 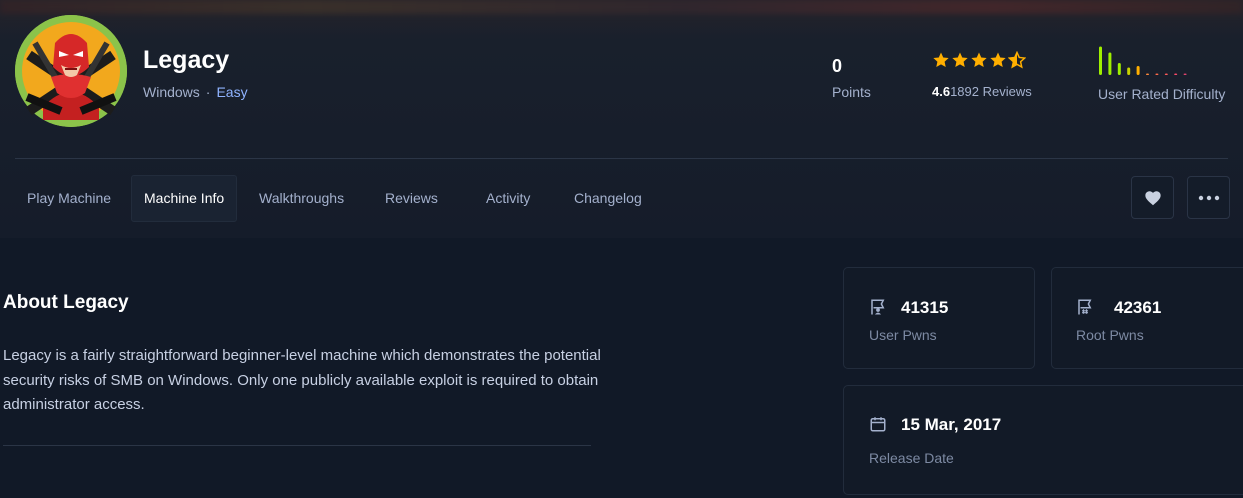 What do you see at coordinates (951, 424) in the screenshot?
I see `release-date-value: 15 Mar, 2017` at bounding box center [951, 424].